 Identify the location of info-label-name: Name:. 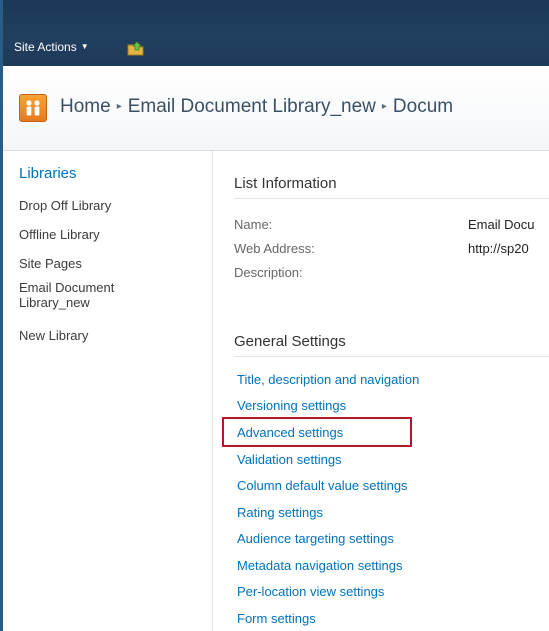
(253, 224).